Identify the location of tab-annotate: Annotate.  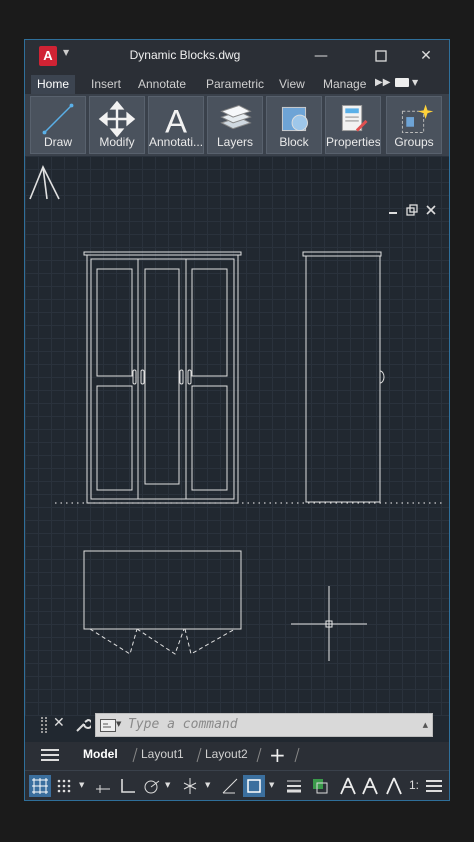
(162, 84).